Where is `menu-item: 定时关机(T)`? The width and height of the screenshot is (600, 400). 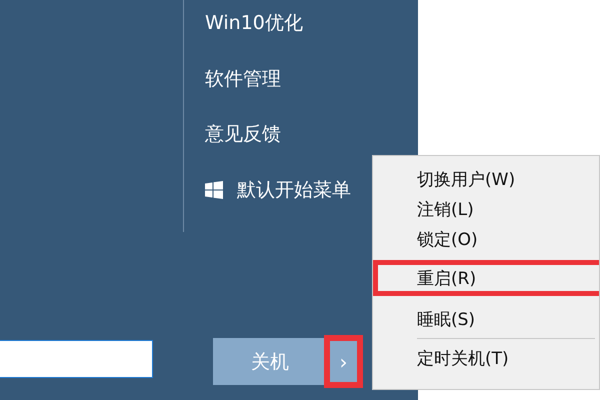
menu-item: 定时关机(T) is located at coordinates (486, 358).